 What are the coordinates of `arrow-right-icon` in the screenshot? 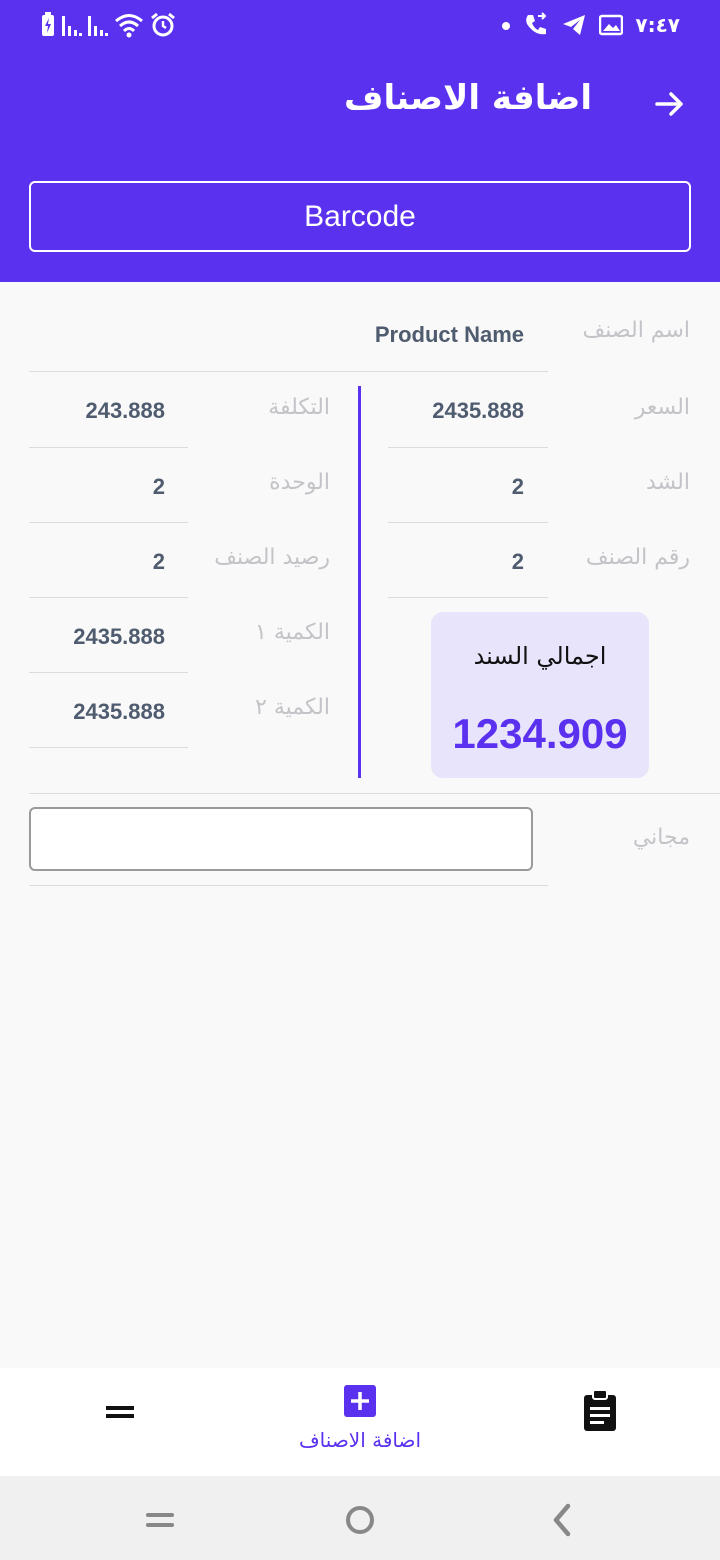 It's located at (669, 104).